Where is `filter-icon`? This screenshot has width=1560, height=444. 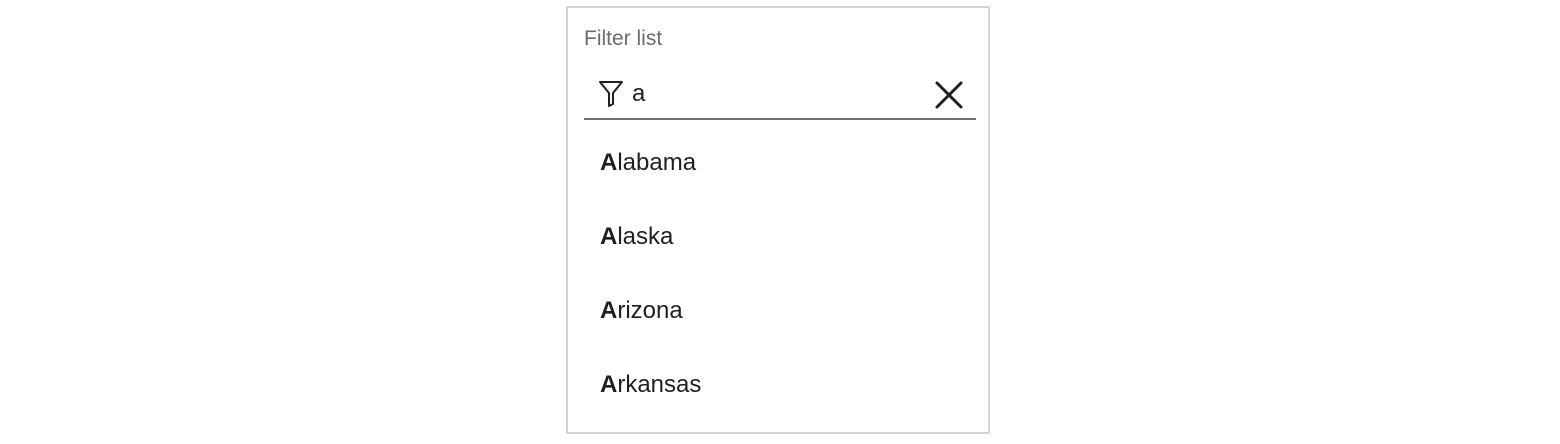
filter-icon is located at coordinates (611, 94).